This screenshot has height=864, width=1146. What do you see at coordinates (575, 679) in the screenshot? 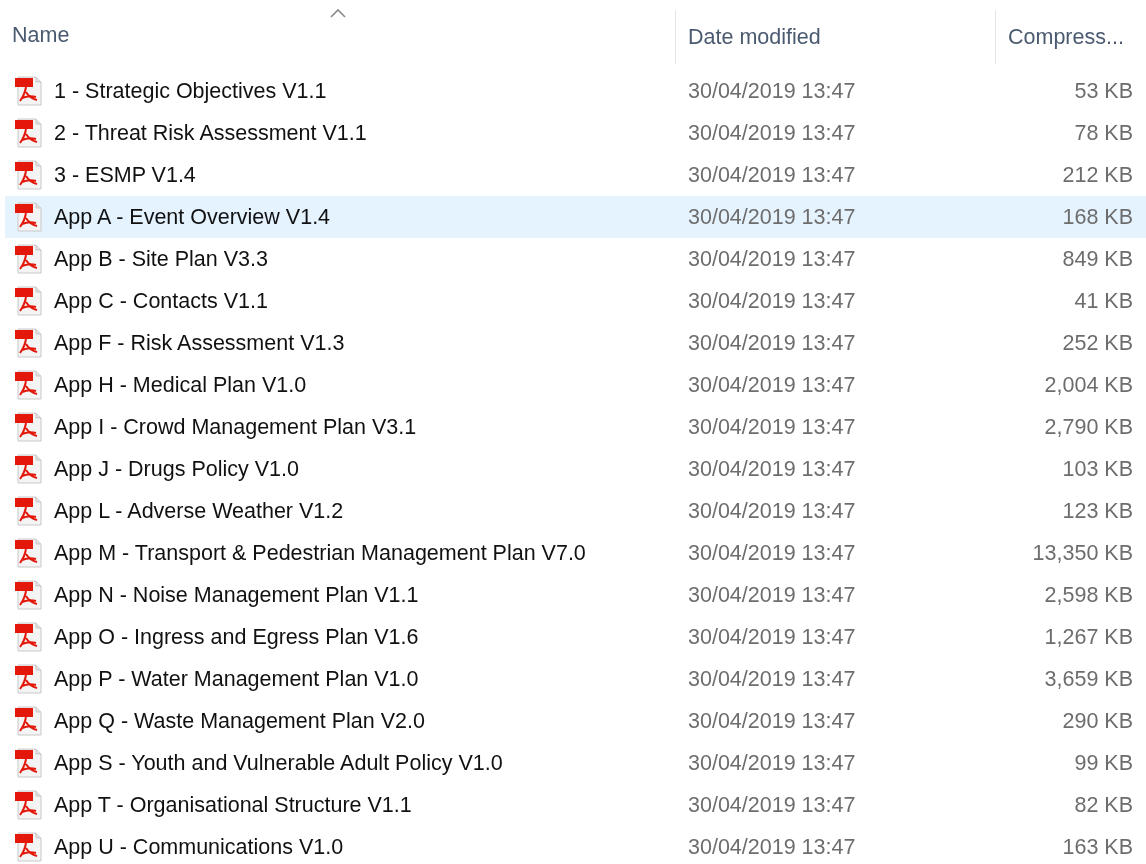
I see `file-row: App P - Water Management Plan V1.0 30/04/2019 13:47 3,659 KB` at bounding box center [575, 679].